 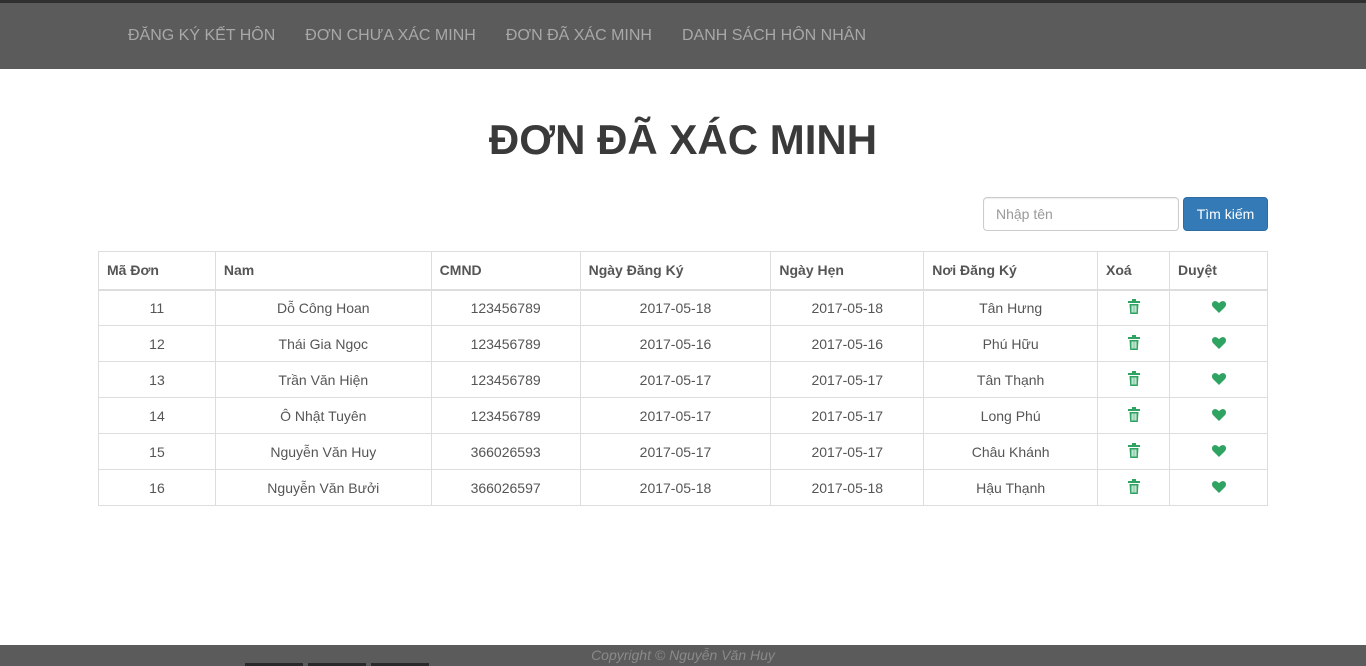 What do you see at coordinates (323, 307) in the screenshot?
I see `cell-name: Dỗ Công Hoan` at bounding box center [323, 307].